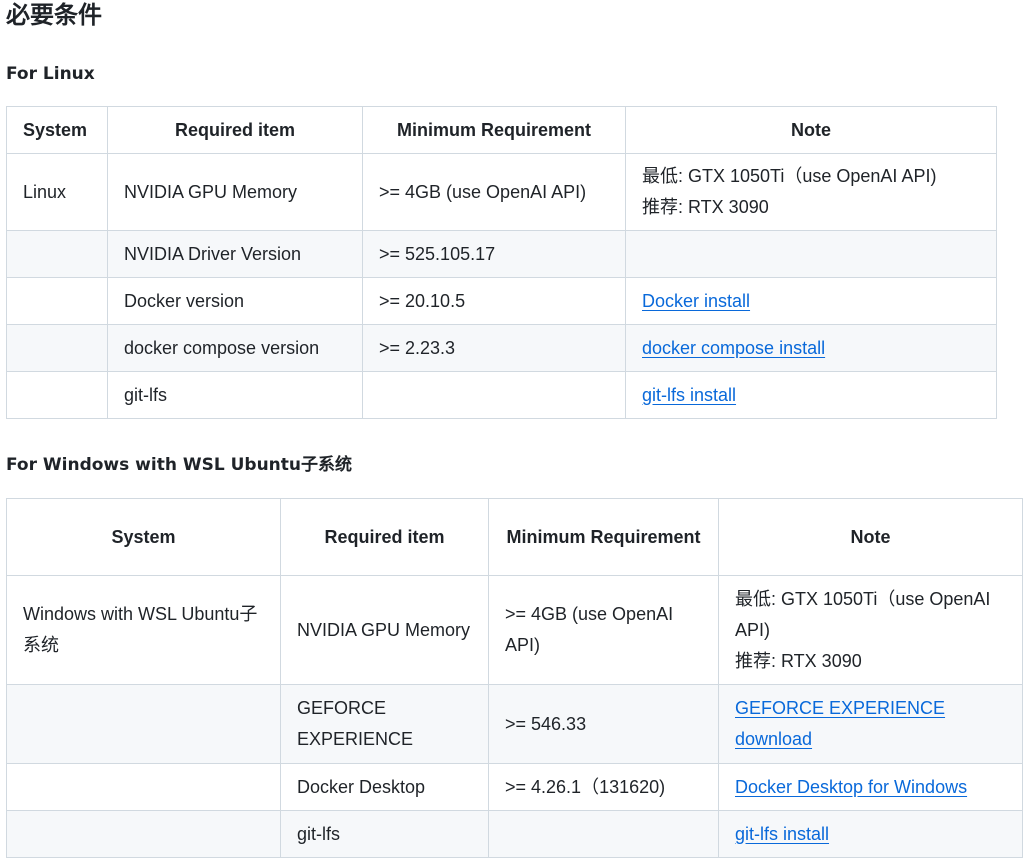 The width and height of the screenshot is (1024, 868). What do you see at coordinates (811, 301) in the screenshot?
I see `cell-note: Docker install` at bounding box center [811, 301].